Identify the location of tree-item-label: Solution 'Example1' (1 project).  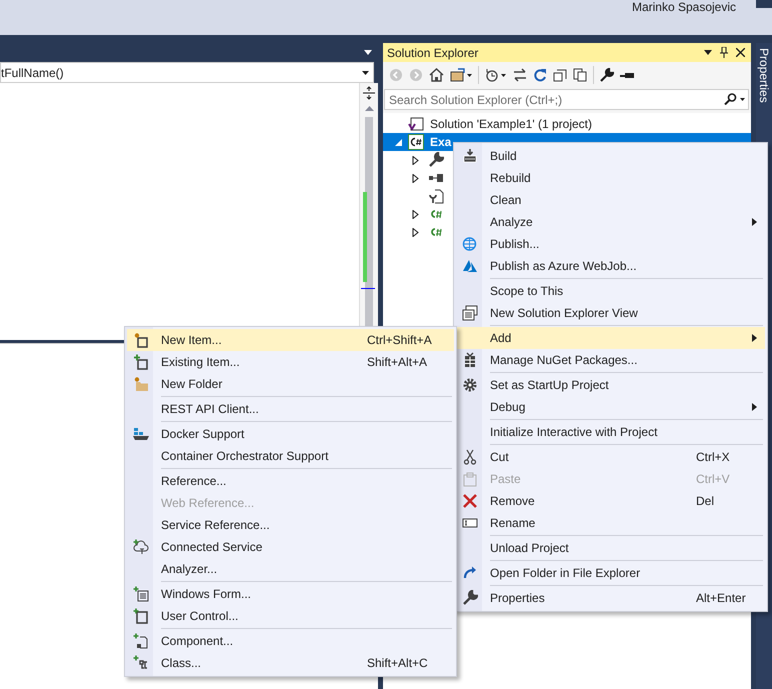
(511, 124).